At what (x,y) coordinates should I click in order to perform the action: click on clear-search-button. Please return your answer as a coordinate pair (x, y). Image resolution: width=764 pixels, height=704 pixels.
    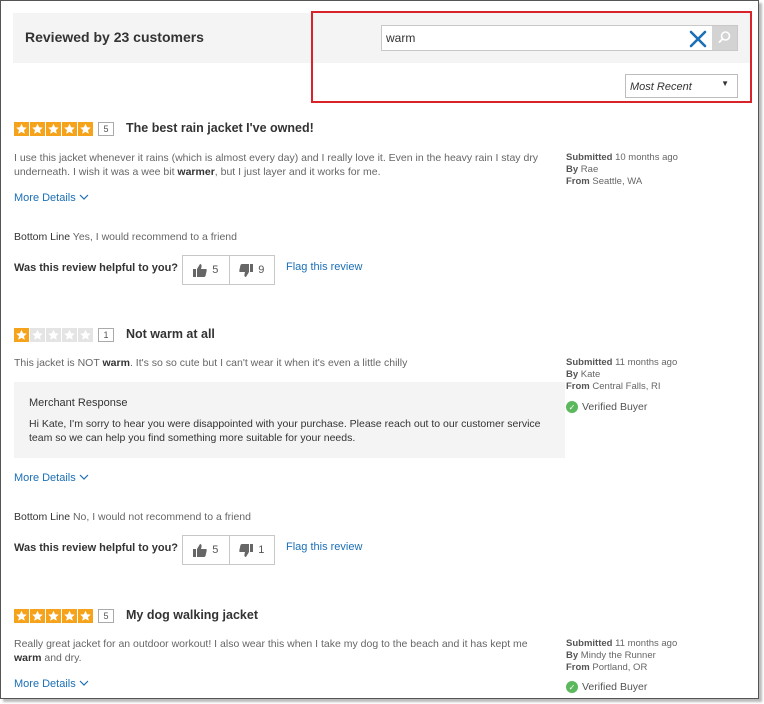
    Looking at the image, I should click on (698, 39).